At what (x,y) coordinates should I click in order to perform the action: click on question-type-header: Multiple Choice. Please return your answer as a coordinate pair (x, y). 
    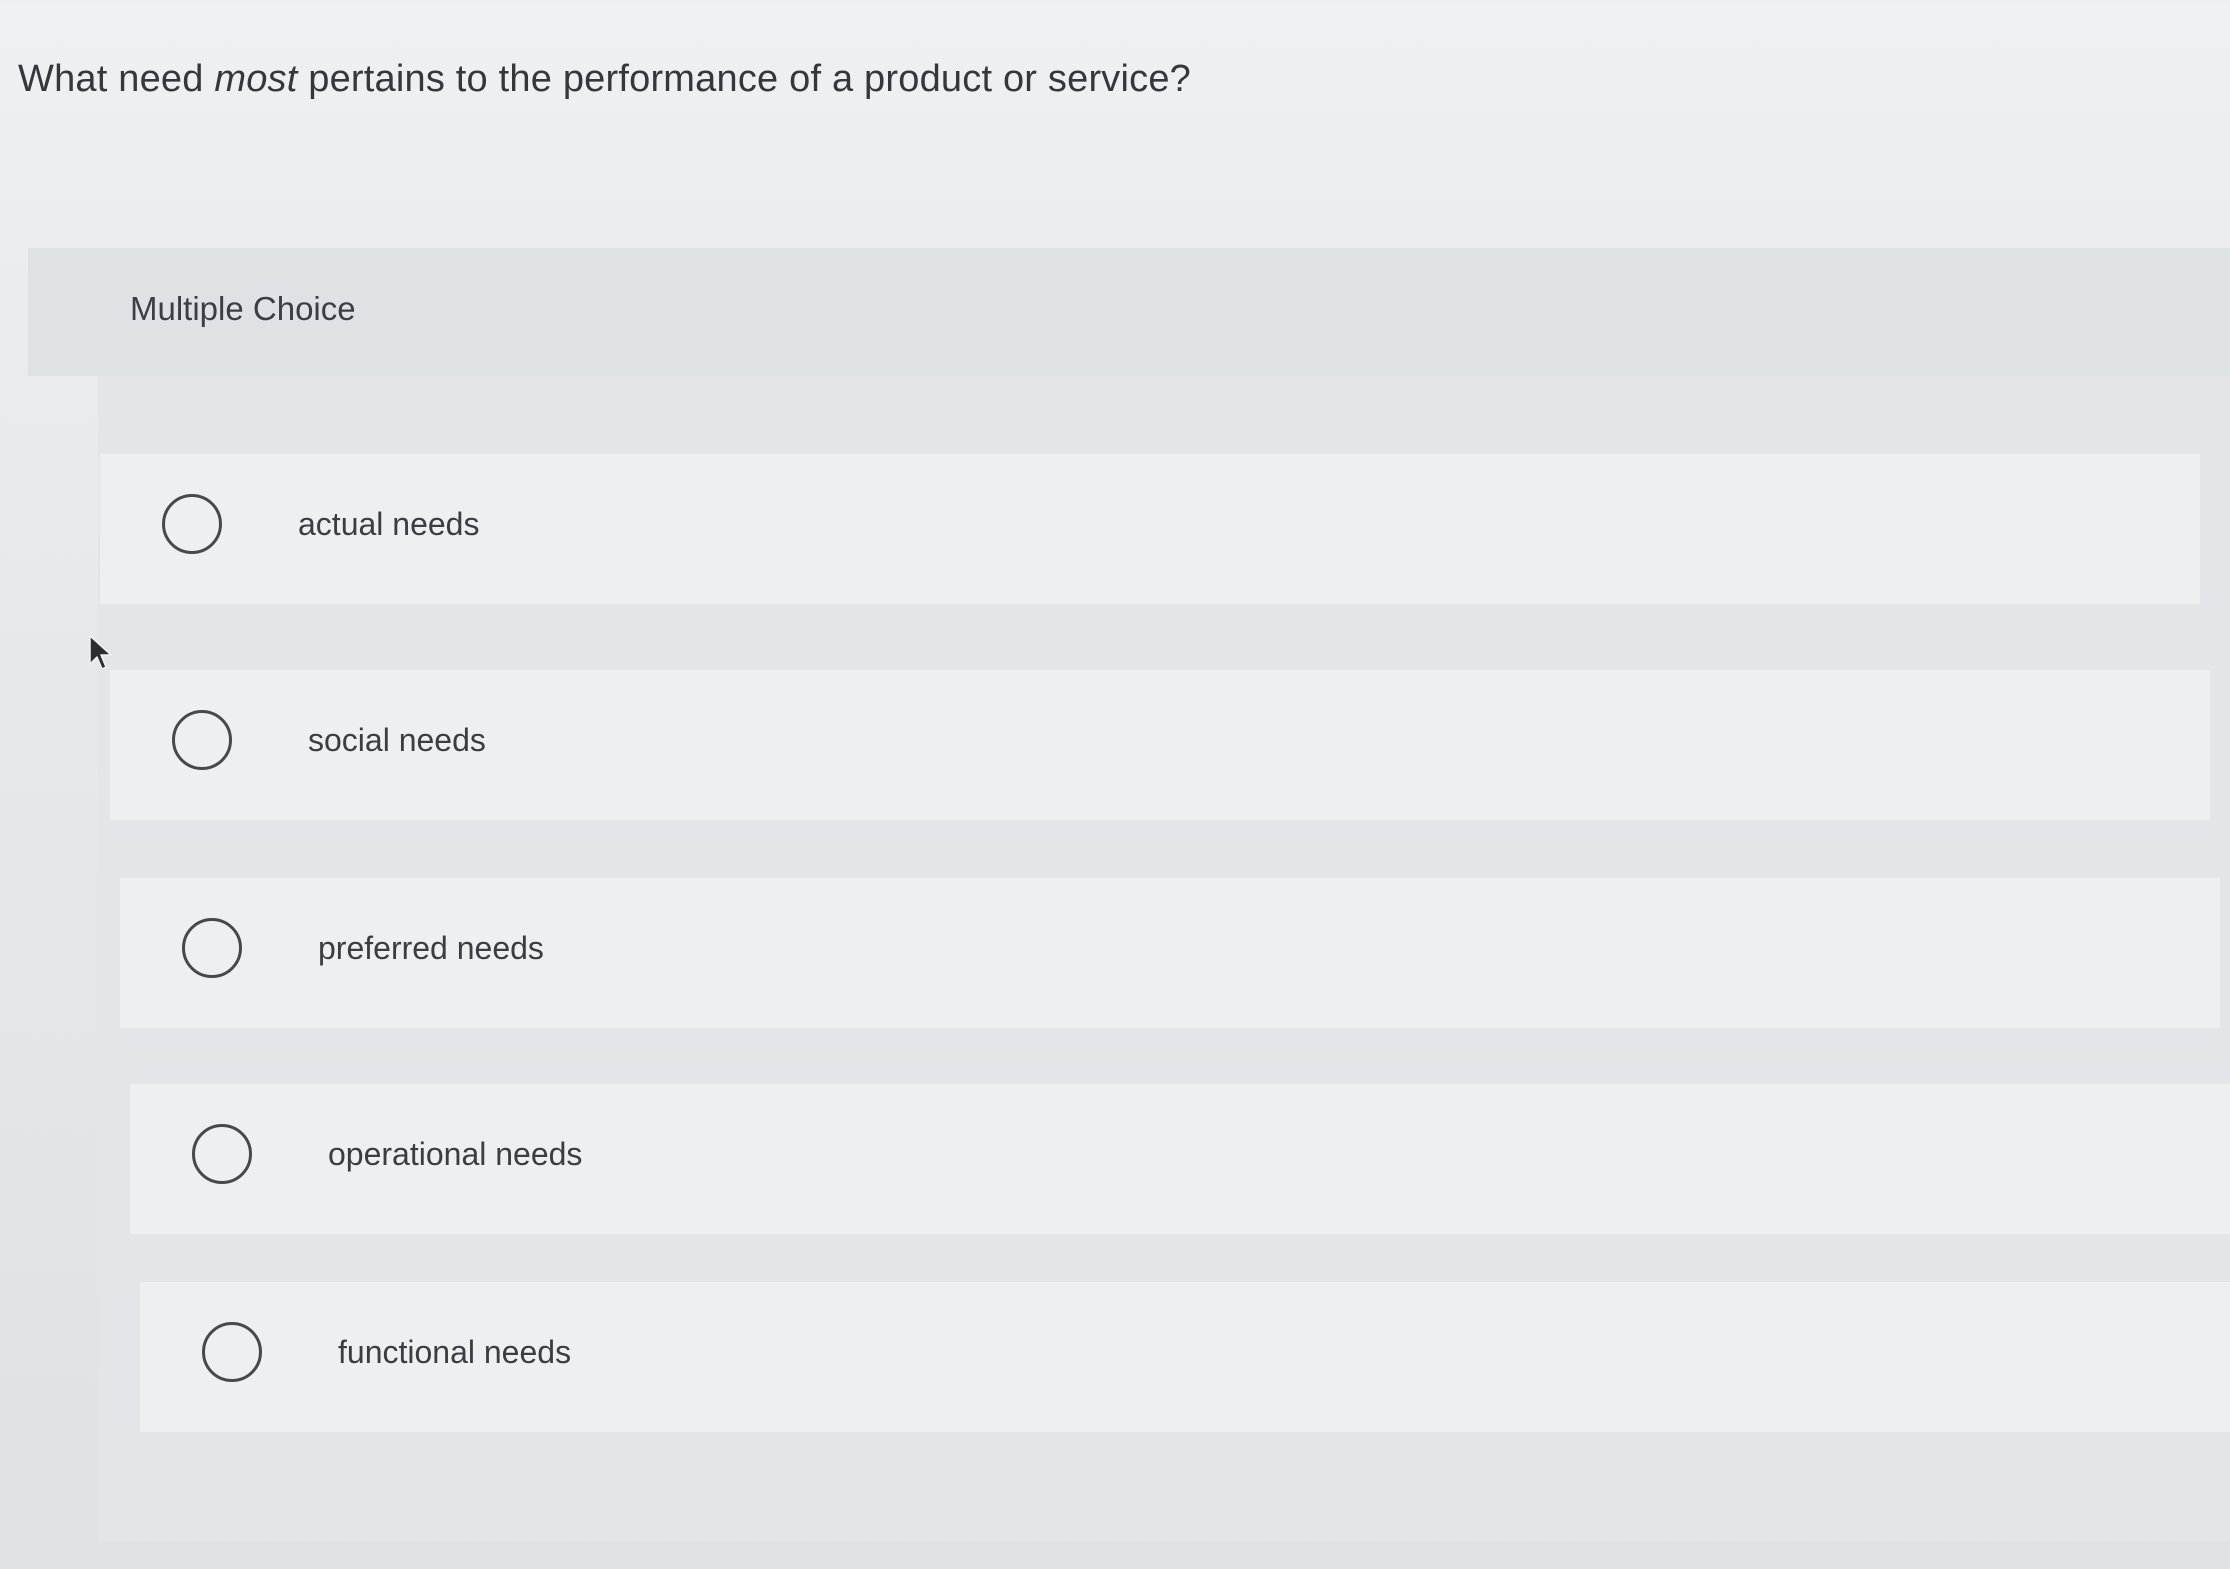
    Looking at the image, I should click on (1129, 312).